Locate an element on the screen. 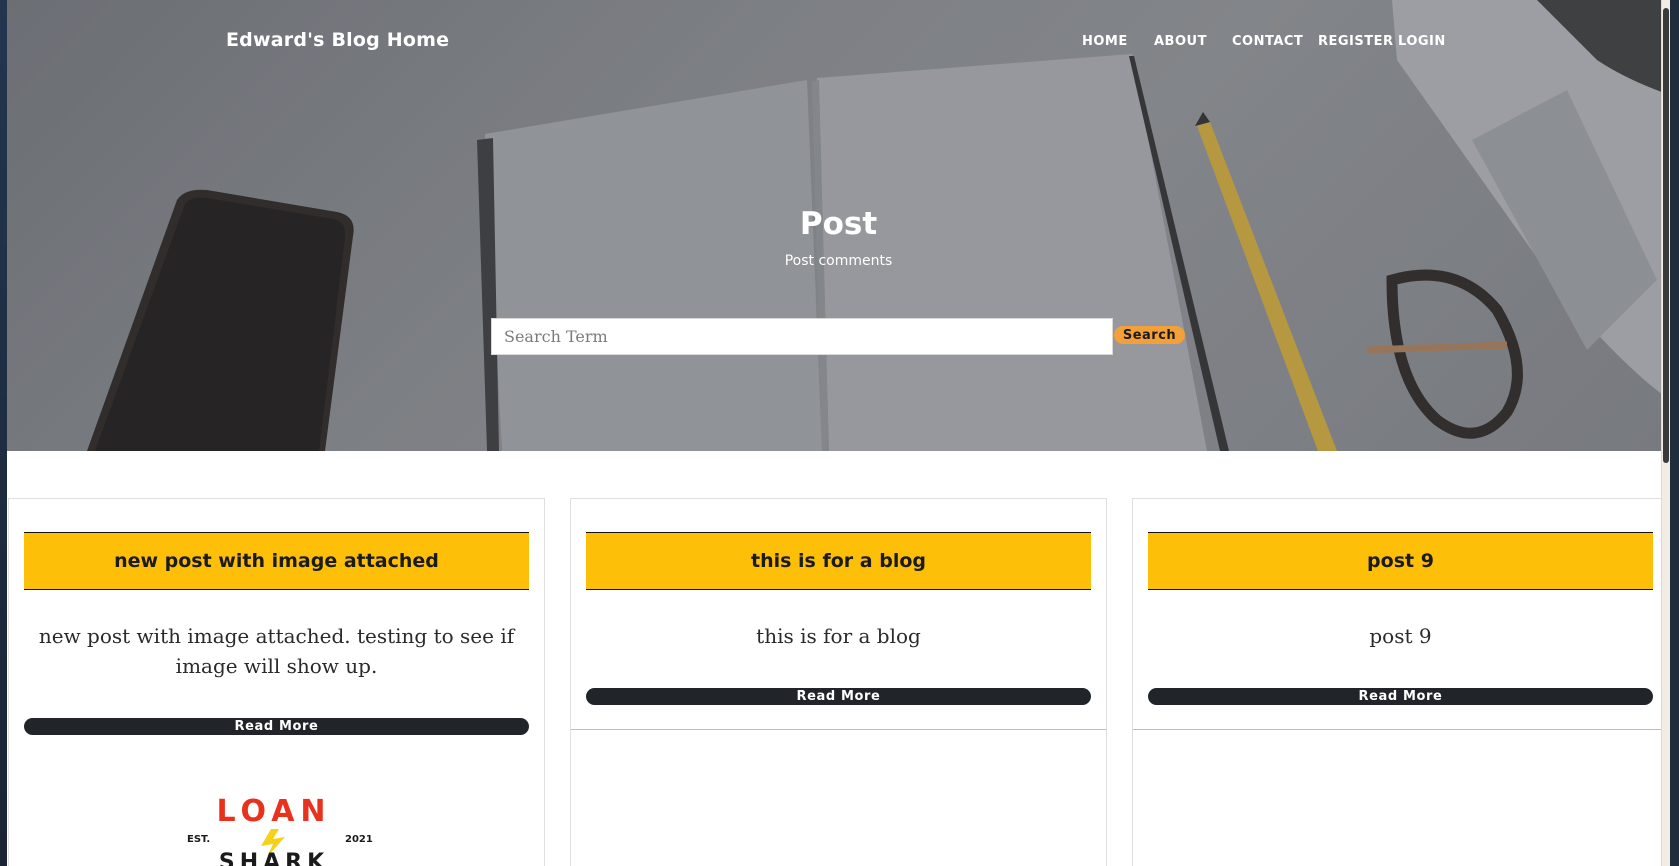  post-body: post 9 is located at coordinates (1400, 636).